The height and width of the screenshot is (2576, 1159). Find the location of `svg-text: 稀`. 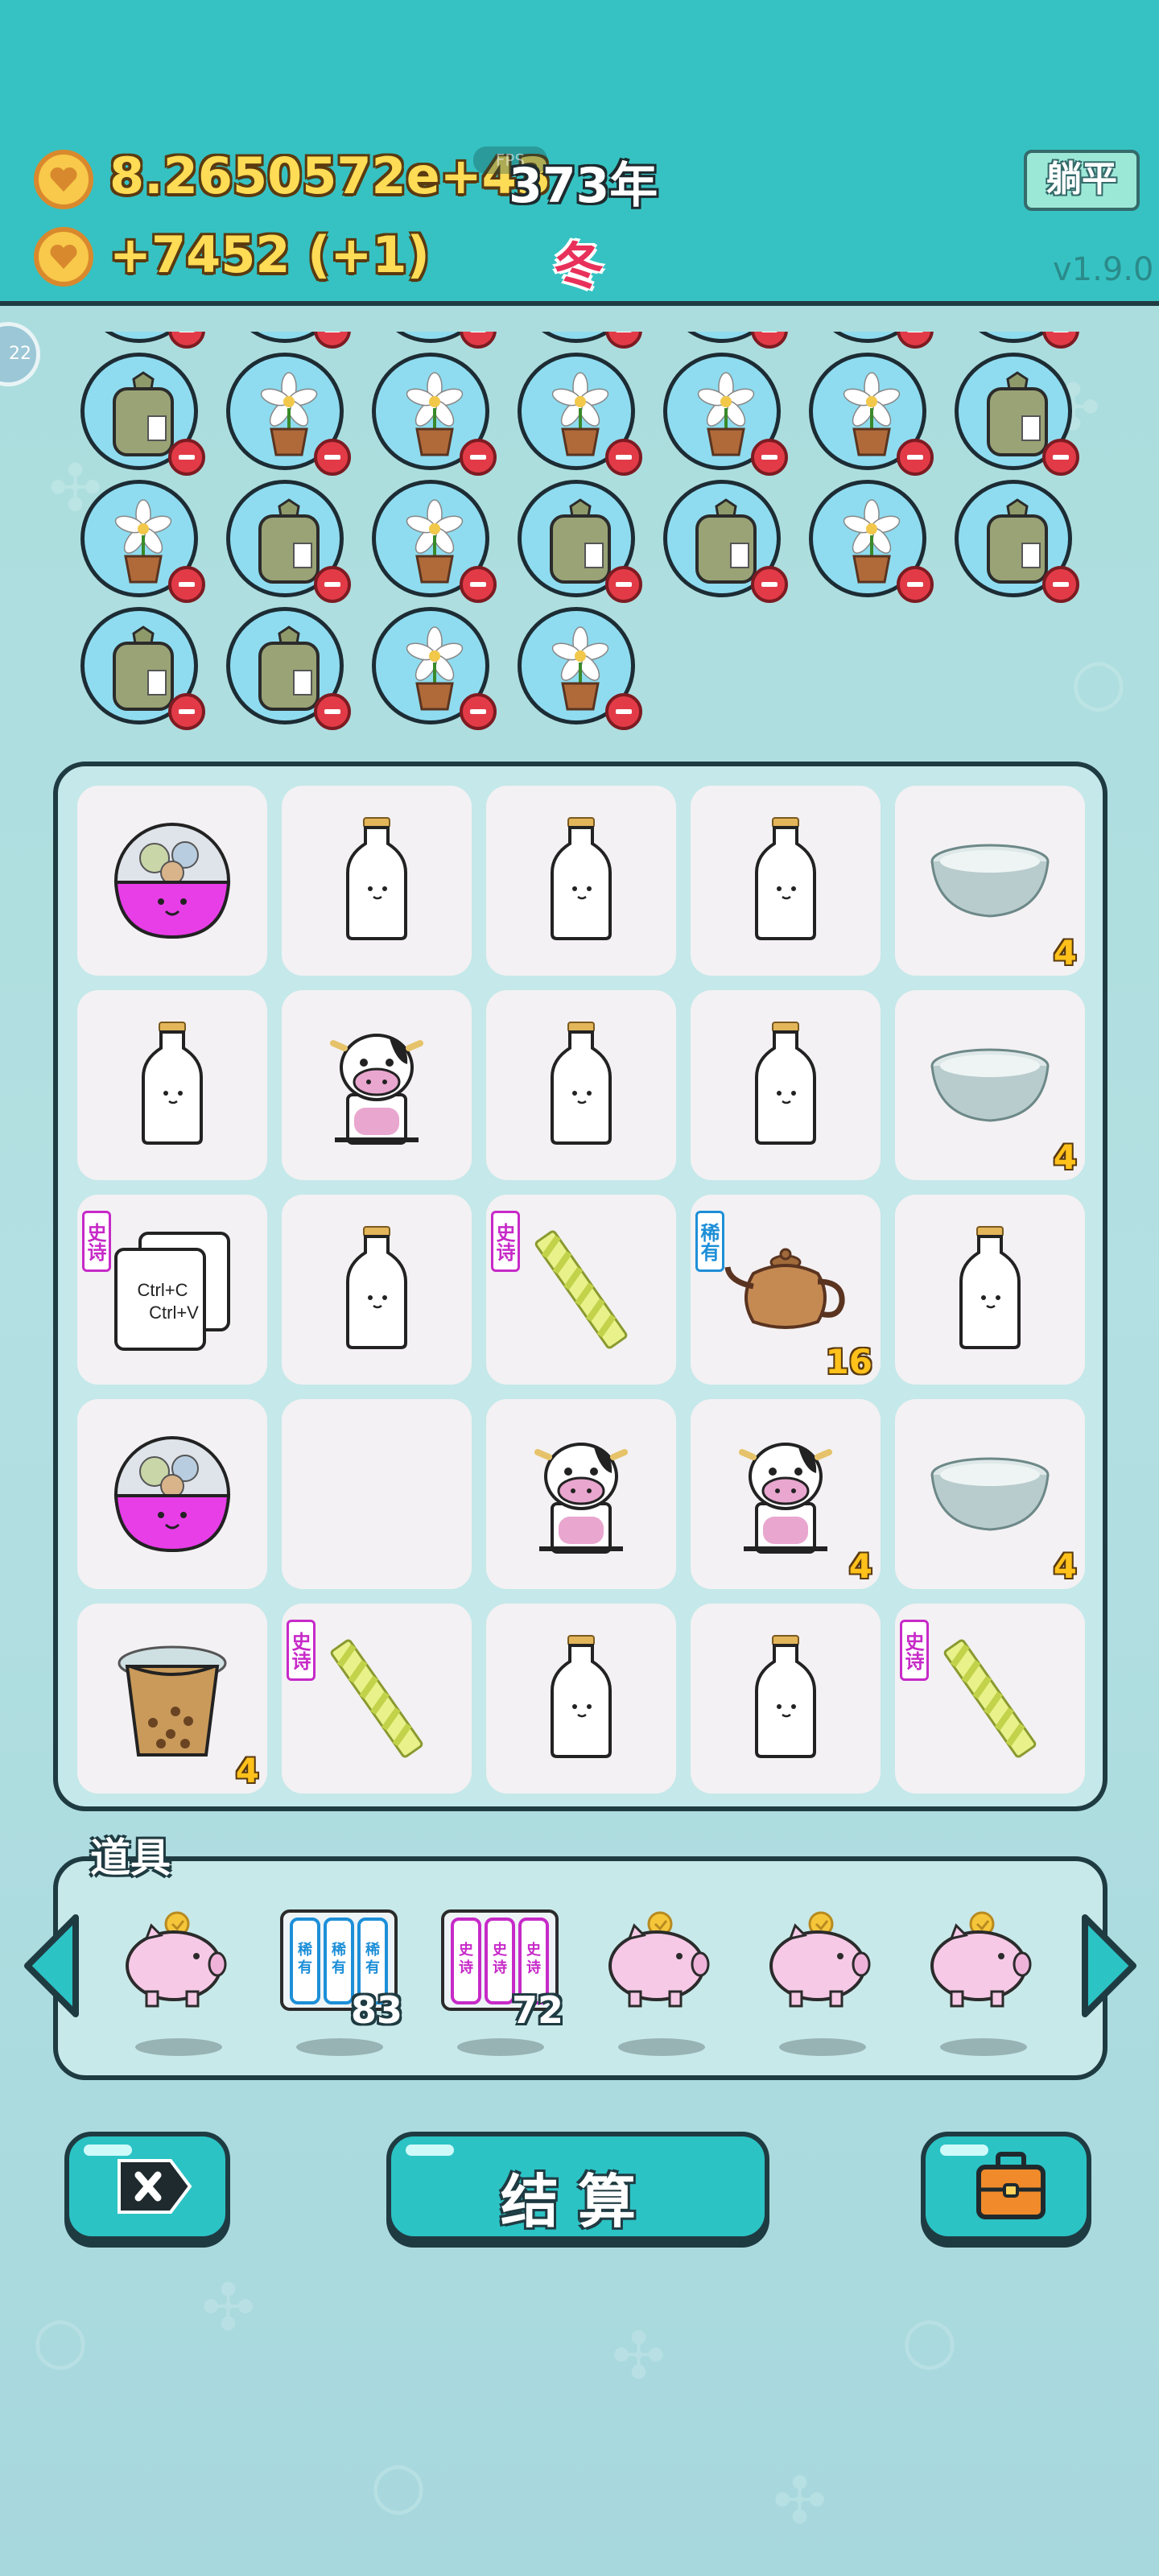

svg-text: 稀 is located at coordinates (372, 1950).